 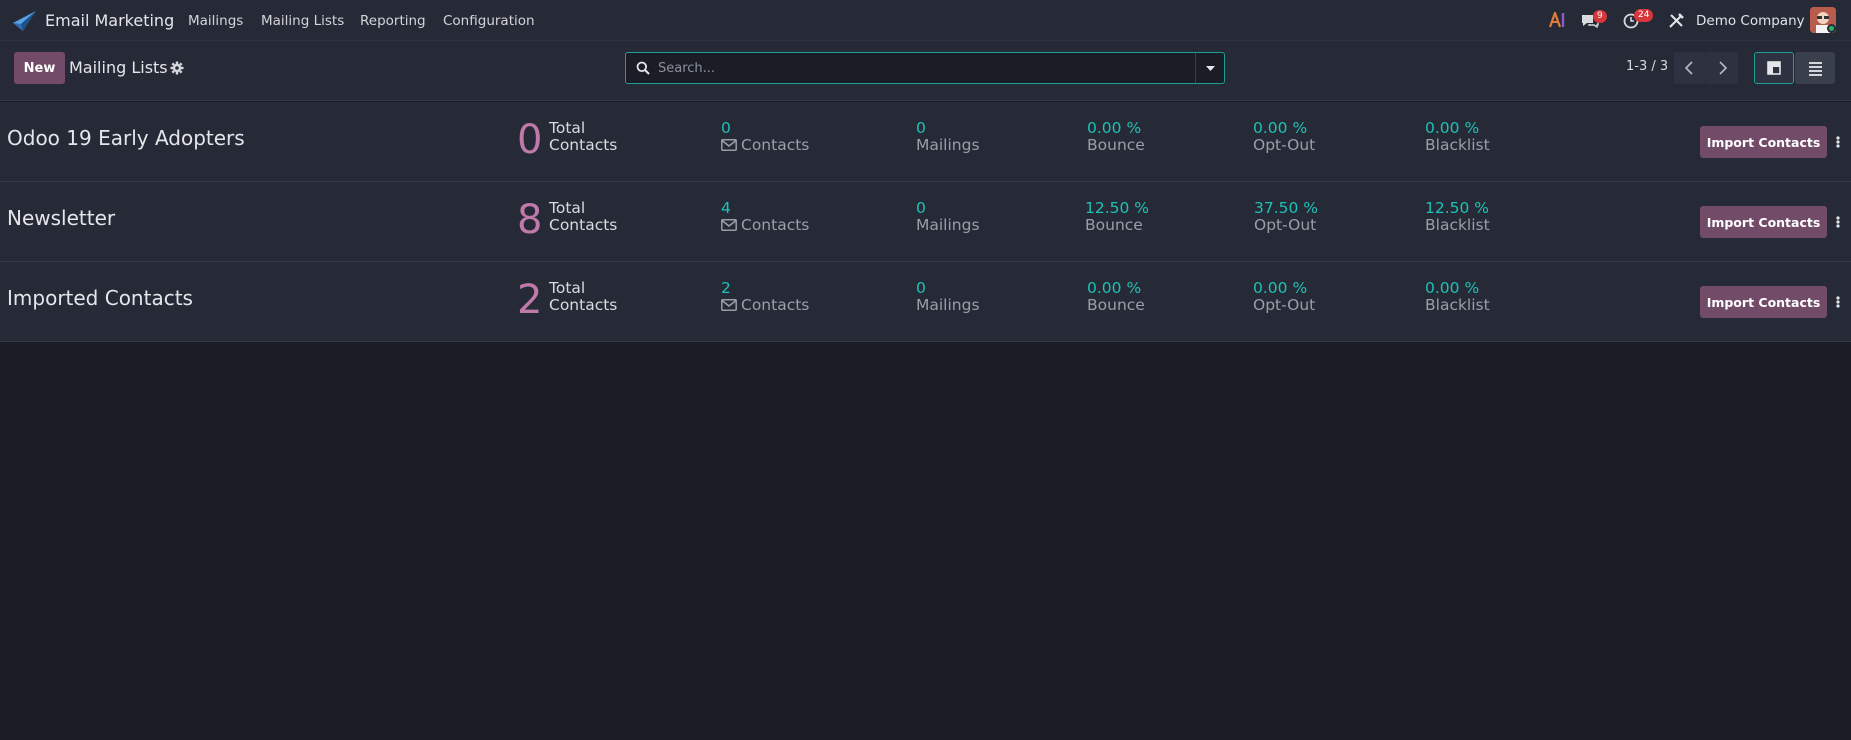 I want to click on bounce-value: 12.50 %, so click(x=1117, y=208).